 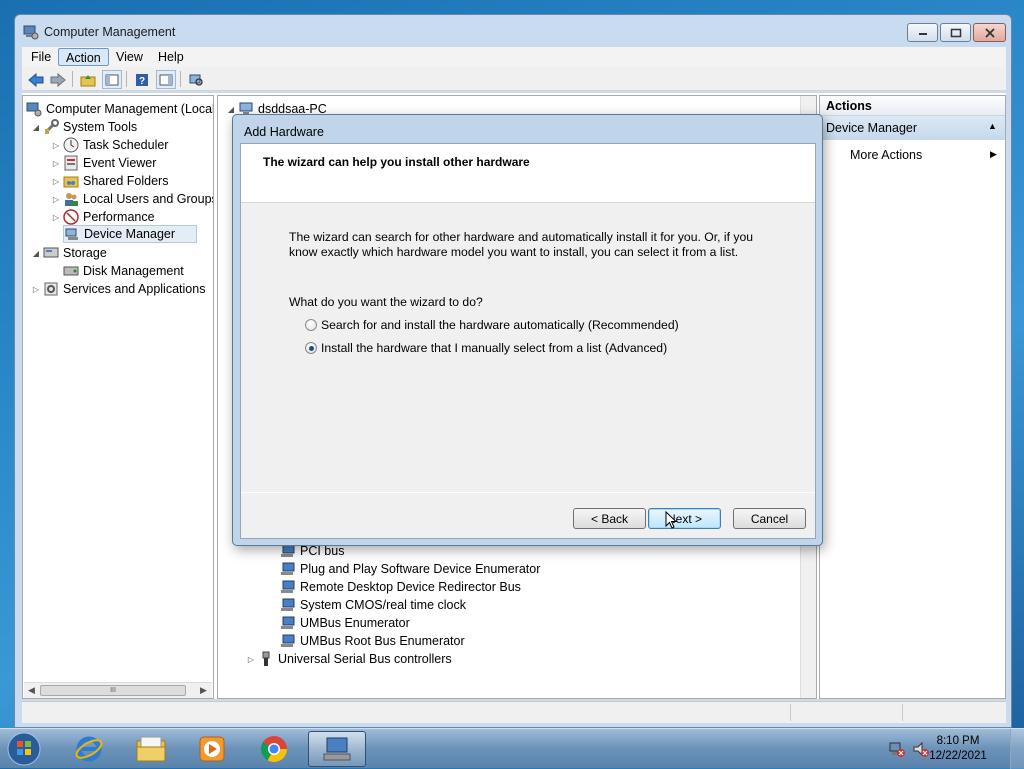 What do you see at coordinates (311, 325) in the screenshot?
I see `radio-button-unchecked` at bounding box center [311, 325].